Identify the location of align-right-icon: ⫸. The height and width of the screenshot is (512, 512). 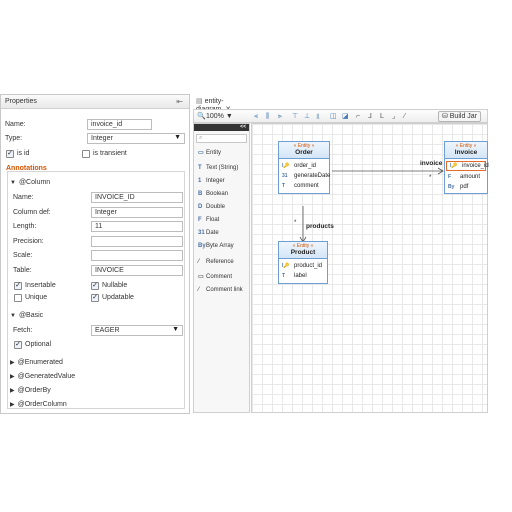
(280, 116).